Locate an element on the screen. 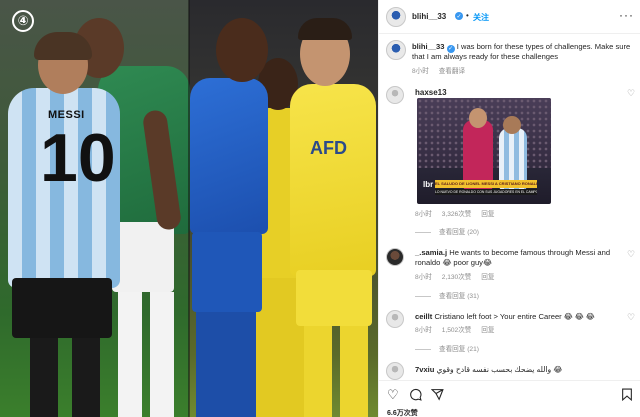 The height and width of the screenshot is (417, 640). player-blue-head is located at coordinates (242, 50).